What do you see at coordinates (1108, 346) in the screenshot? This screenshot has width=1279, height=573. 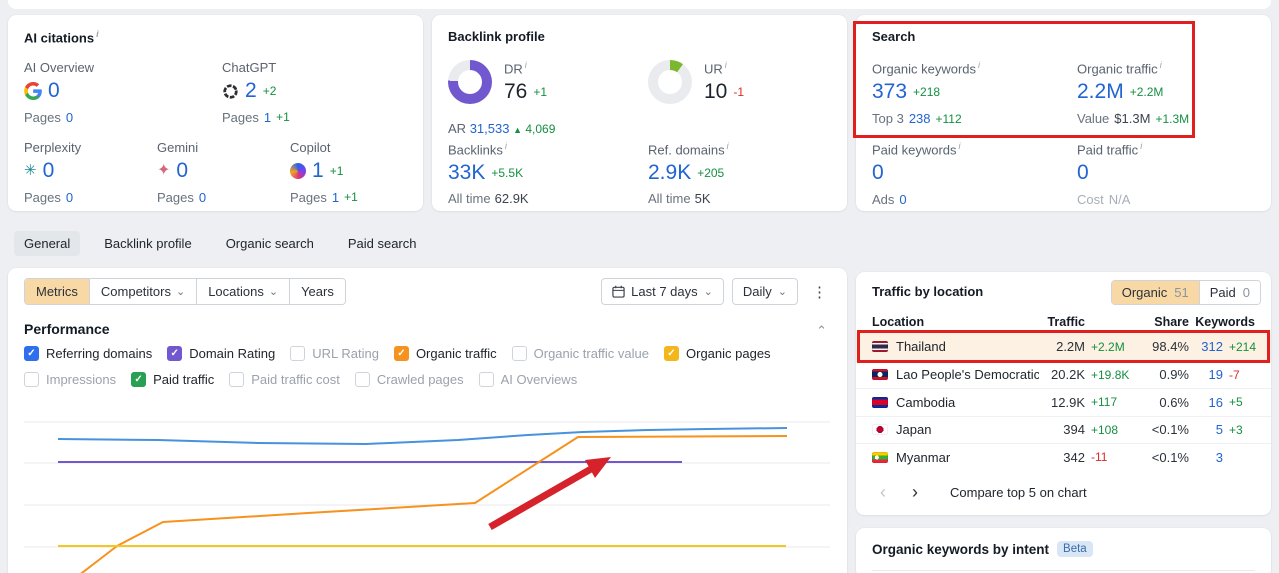 I see `traffic-change: +2.2M` at bounding box center [1108, 346].